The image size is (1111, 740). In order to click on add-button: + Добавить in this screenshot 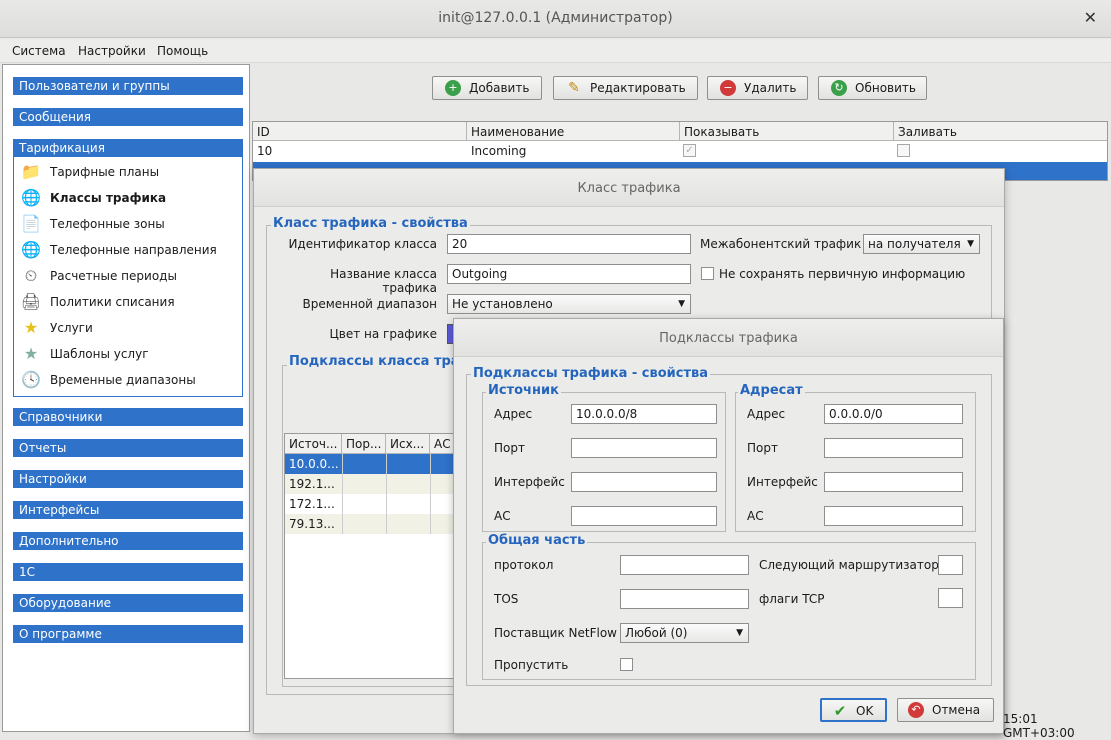, I will do `click(487, 88)`.